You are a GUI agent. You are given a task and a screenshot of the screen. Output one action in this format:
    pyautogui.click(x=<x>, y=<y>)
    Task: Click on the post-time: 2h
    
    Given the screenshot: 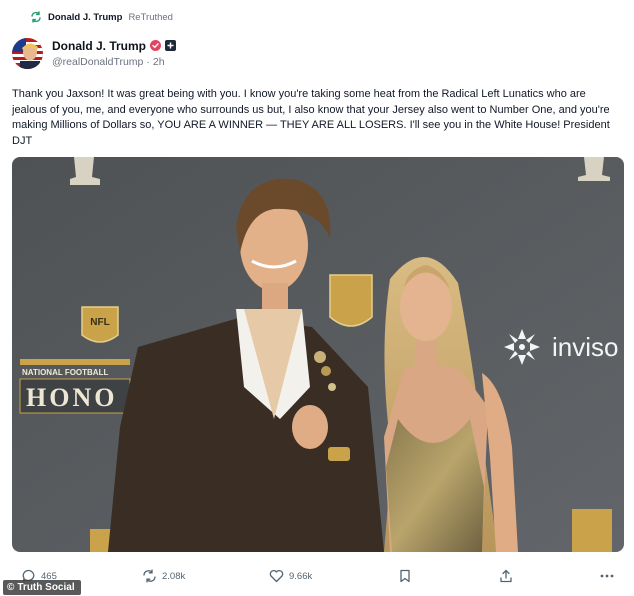 What is the action you would take?
    pyautogui.click(x=159, y=62)
    